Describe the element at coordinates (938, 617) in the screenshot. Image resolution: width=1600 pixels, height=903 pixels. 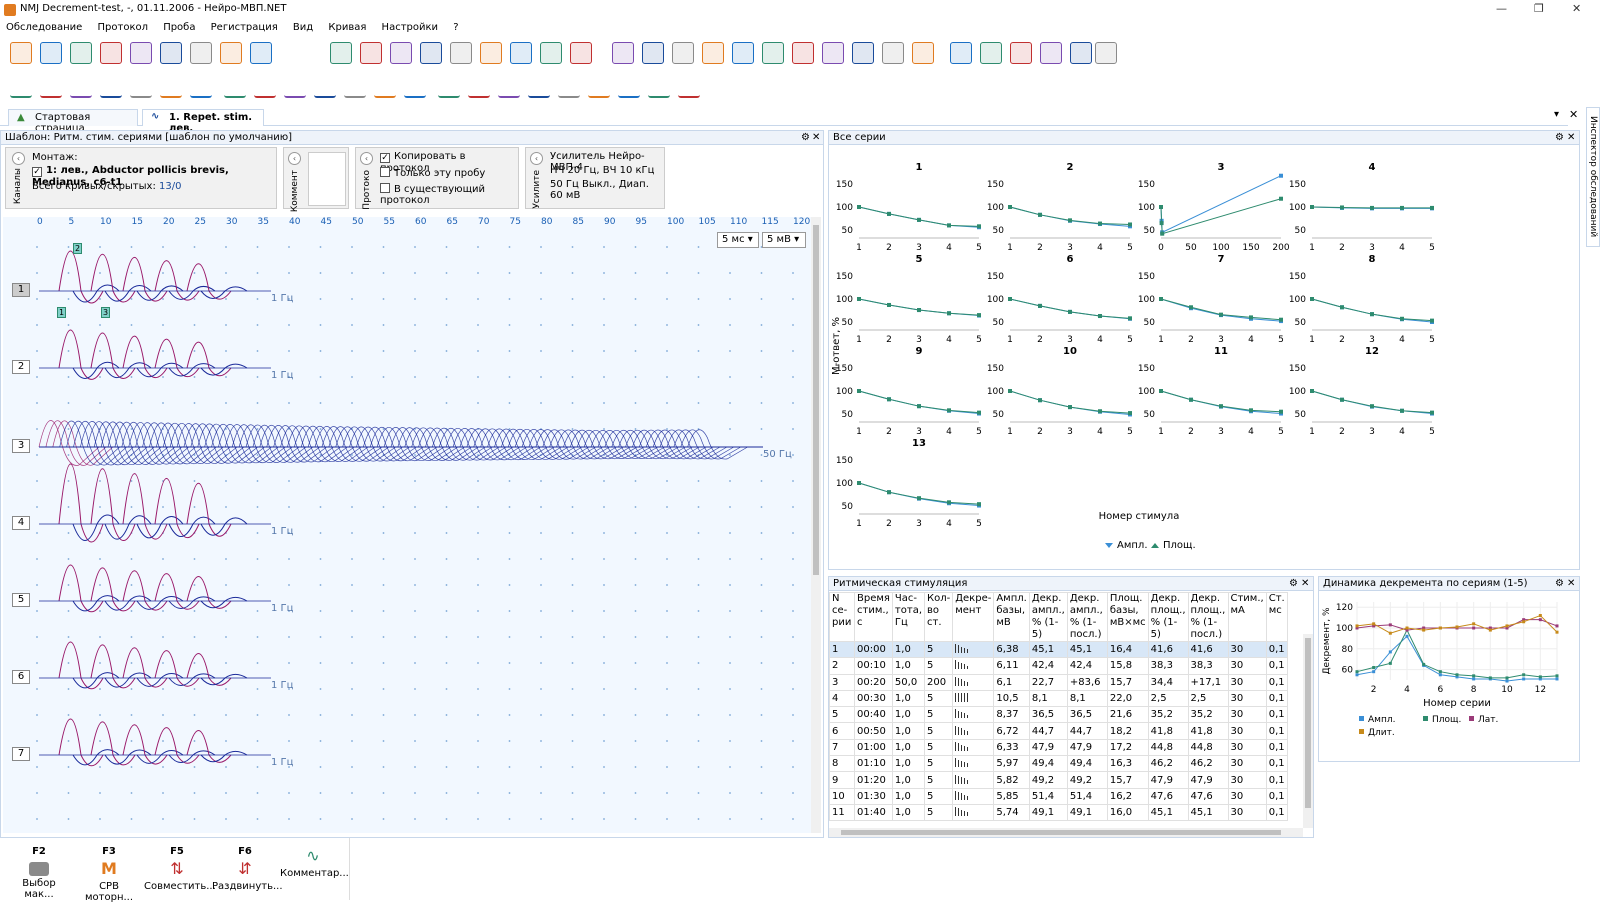
I see `rhythm-column-header: Кол-во ст.` at that location.